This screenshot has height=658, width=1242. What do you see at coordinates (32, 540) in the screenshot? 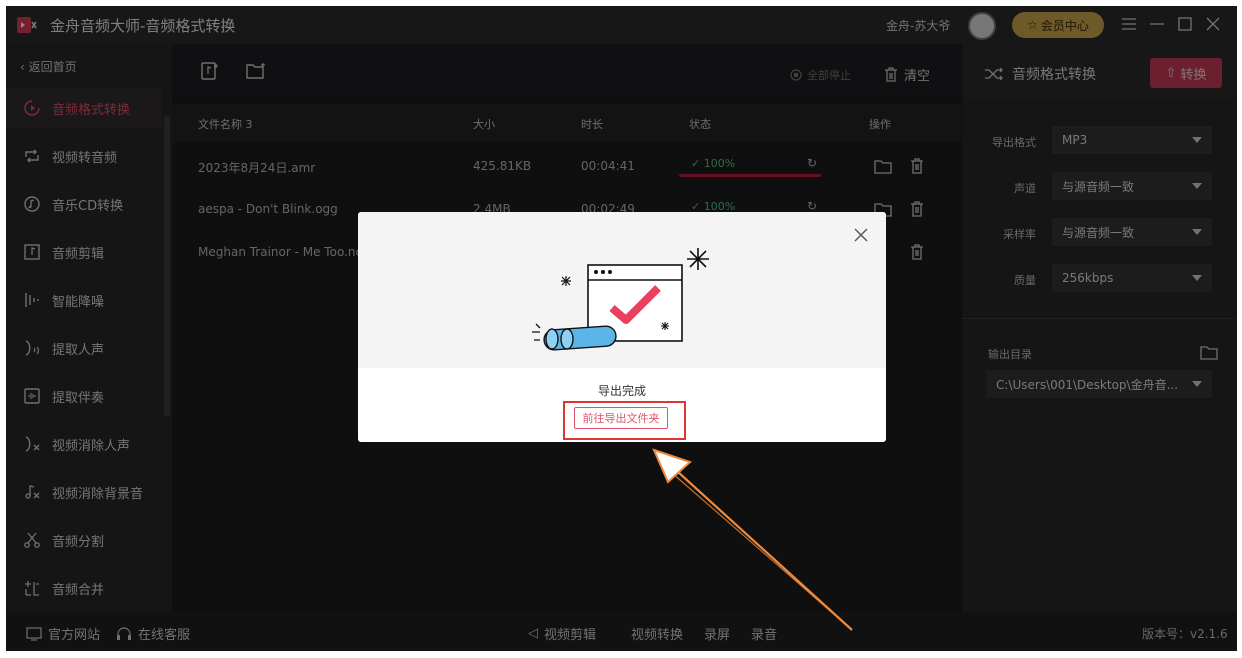
I see `audio-split-icon` at bounding box center [32, 540].